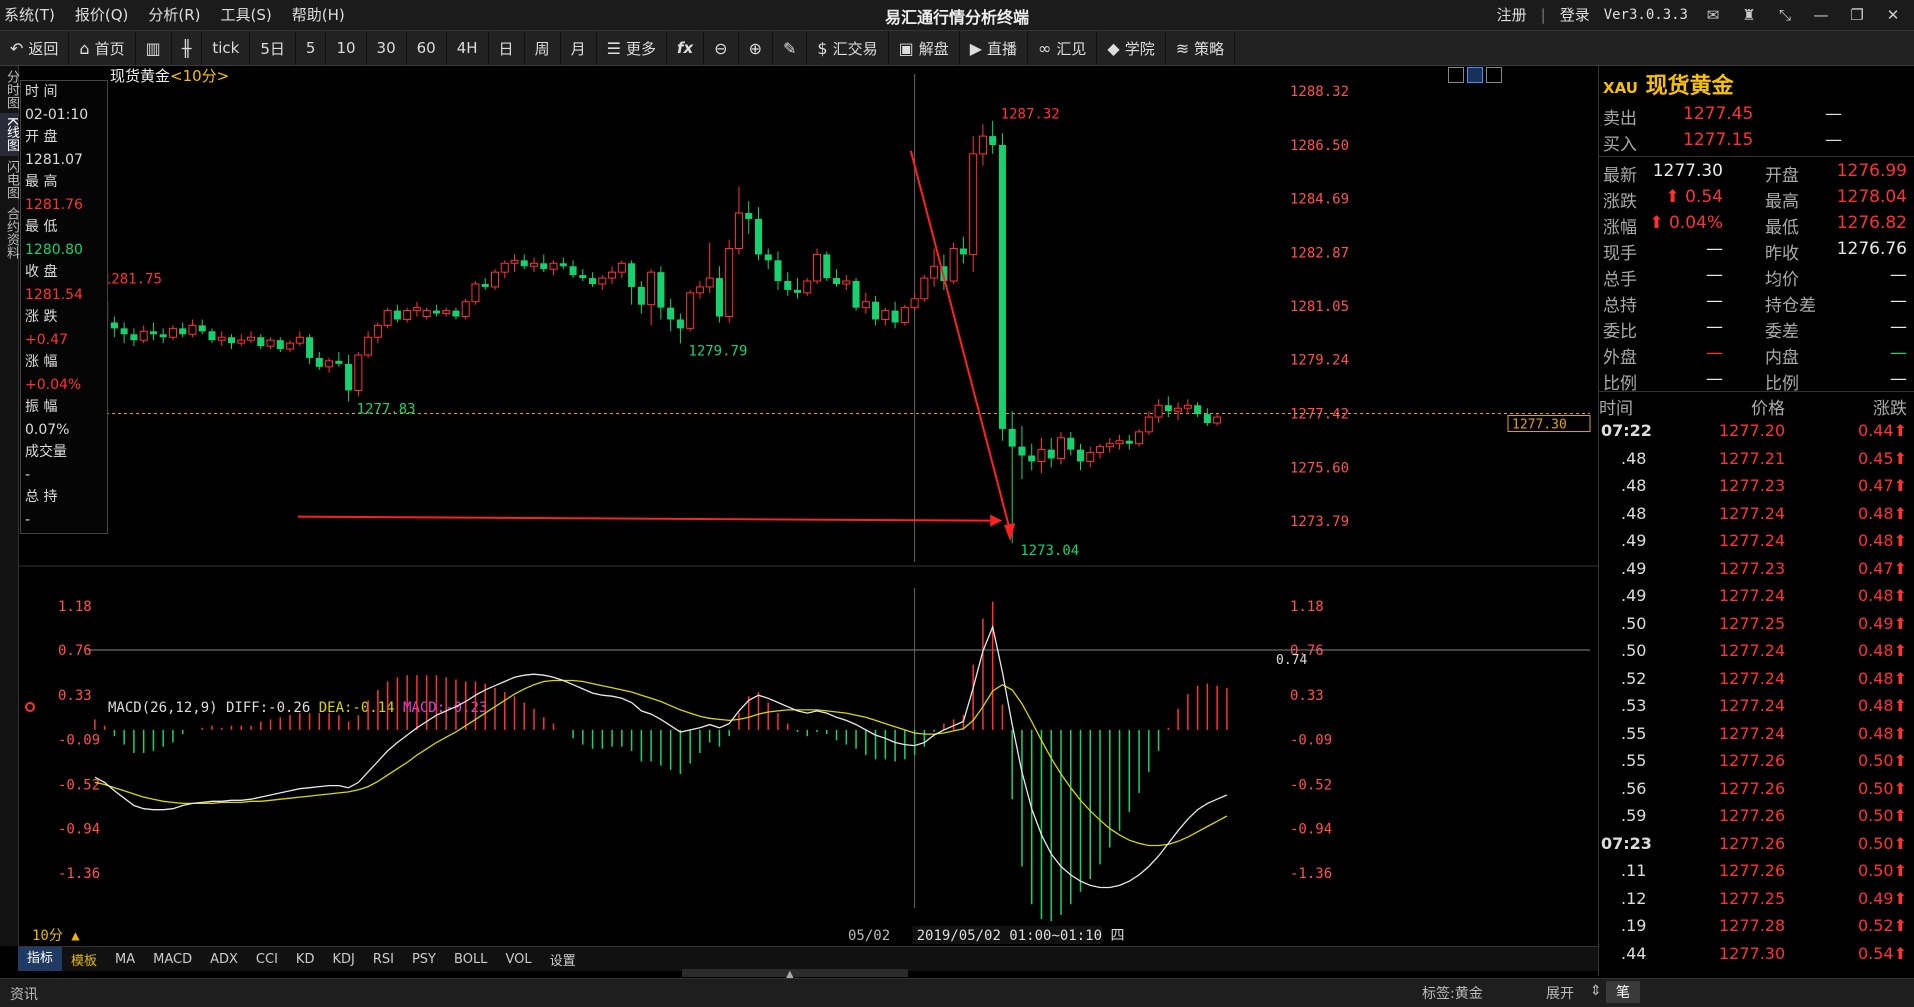 The height and width of the screenshot is (1007, 1914). I want to click on maximize-icon: ❐, so click(1857, 15).